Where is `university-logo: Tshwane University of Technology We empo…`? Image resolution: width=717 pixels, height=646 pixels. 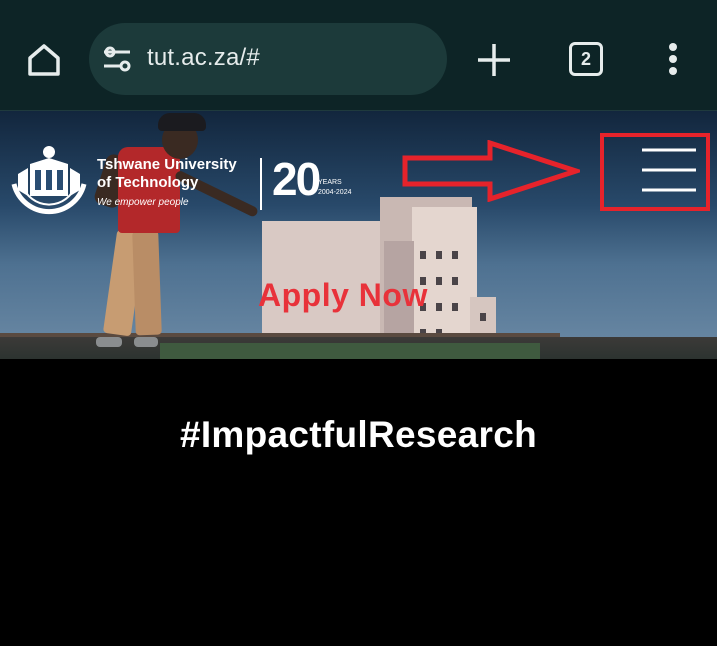
university-logo: Tshwane University of Technology We empo… is located at coordinates (188, 182).